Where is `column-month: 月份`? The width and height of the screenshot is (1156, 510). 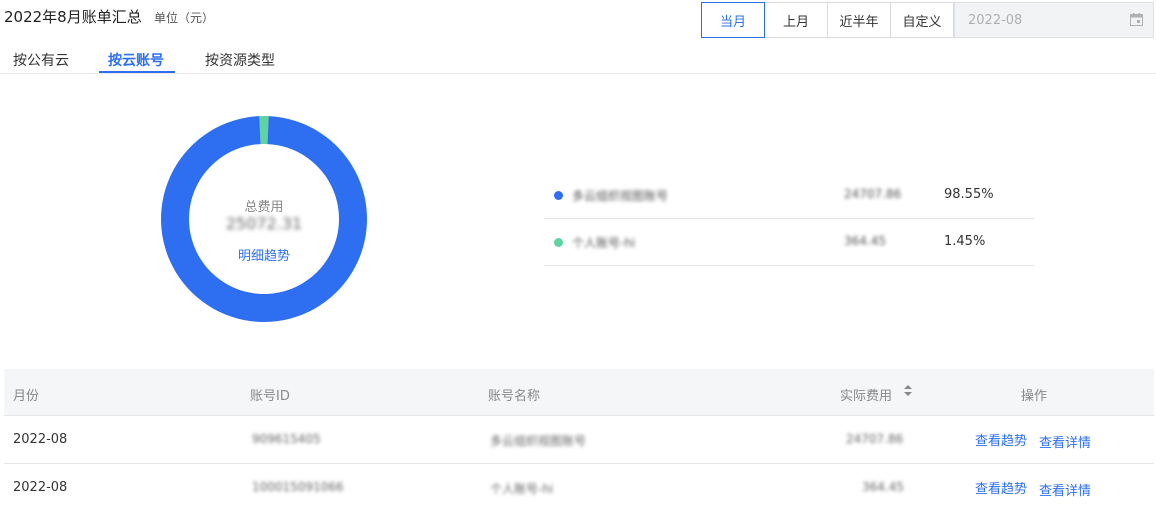 column-month: 月份 is located at coordinates (26, 396).